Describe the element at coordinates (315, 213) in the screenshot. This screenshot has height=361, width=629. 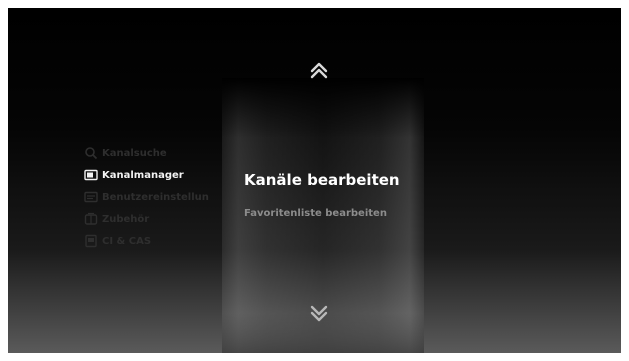
I see `panel-subitem-favoritenliste: Favoritenliste bearbeiten` at that location.